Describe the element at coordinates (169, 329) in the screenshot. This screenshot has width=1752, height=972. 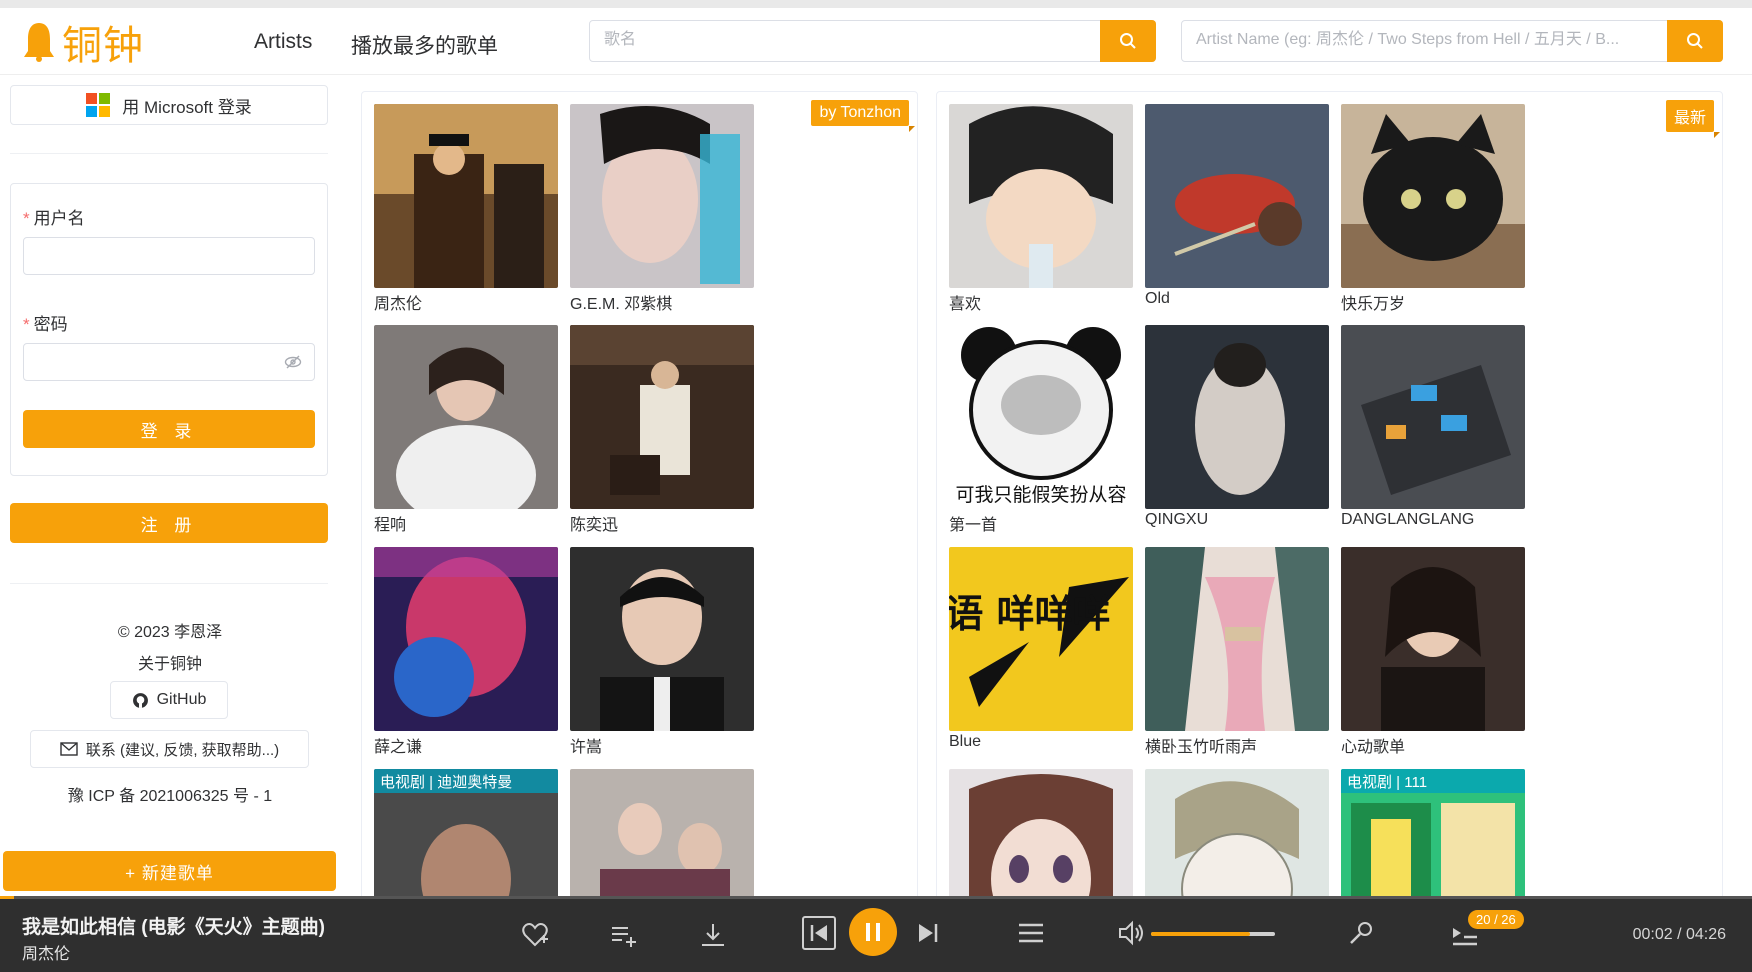
I see `login-form: * 用户名 * 密码 登 录` at that location.